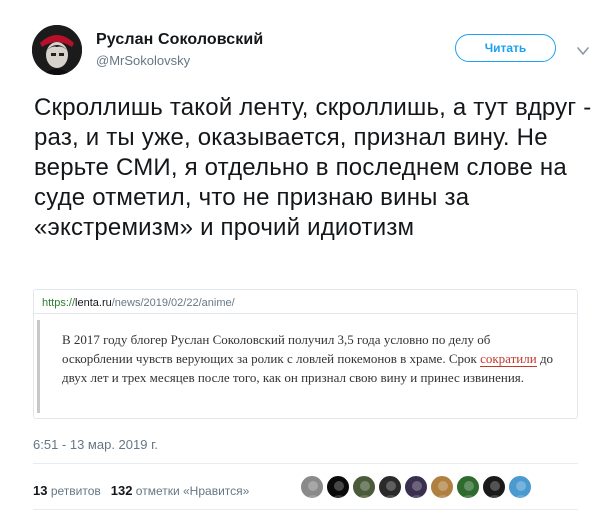  I want to click on author-avatar-icon, so click(57, 50).